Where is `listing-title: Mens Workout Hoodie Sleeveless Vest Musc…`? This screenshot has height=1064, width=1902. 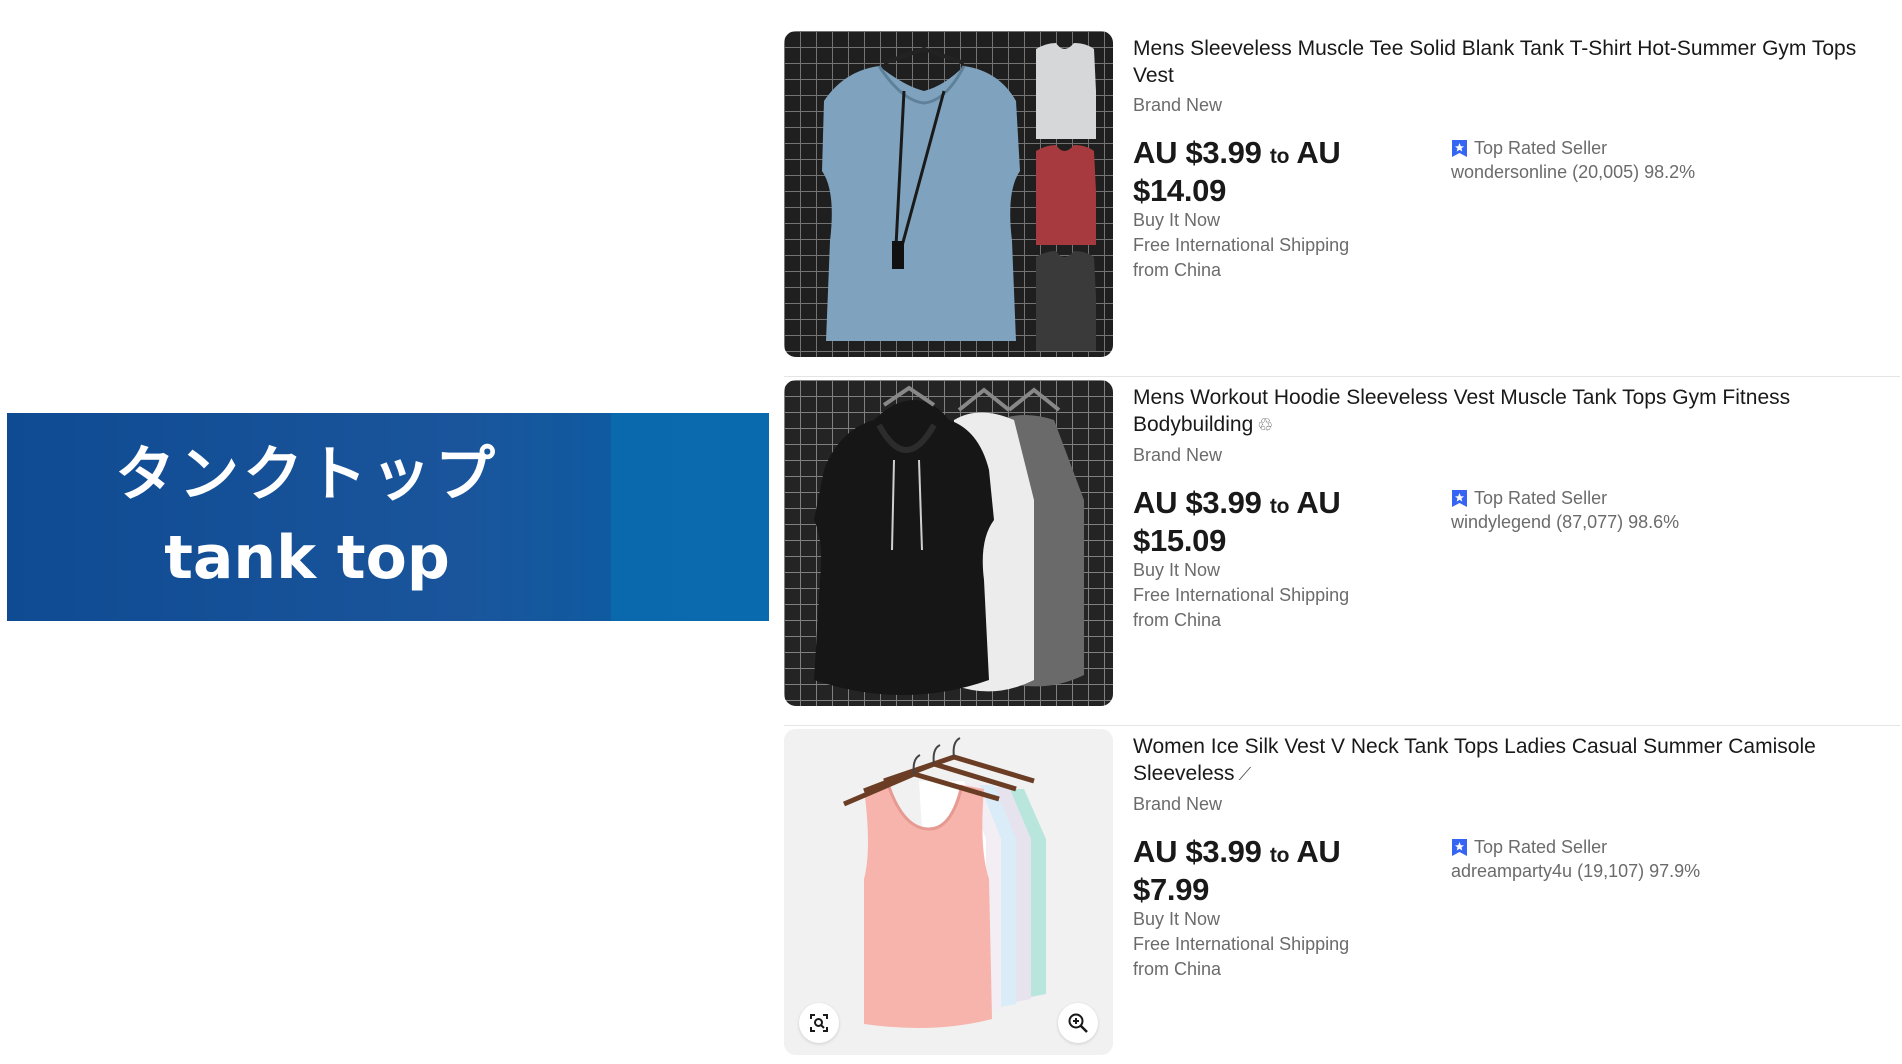 listing-title: Mens Workout Hoodie Sleeveless Vest Musc… is located at coordinates (1515, 411).